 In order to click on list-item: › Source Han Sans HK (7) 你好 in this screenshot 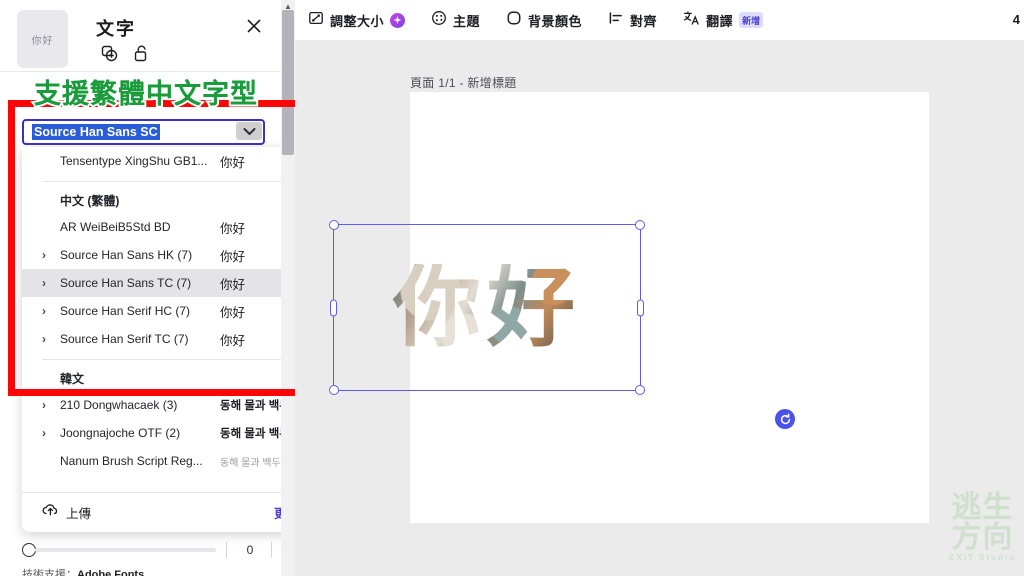, I will do `click(158, 255)`.